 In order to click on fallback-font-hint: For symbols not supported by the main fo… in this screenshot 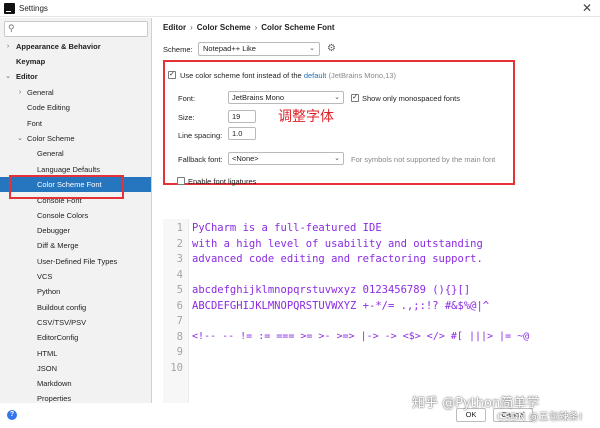, I will do `click(423, 159)`.